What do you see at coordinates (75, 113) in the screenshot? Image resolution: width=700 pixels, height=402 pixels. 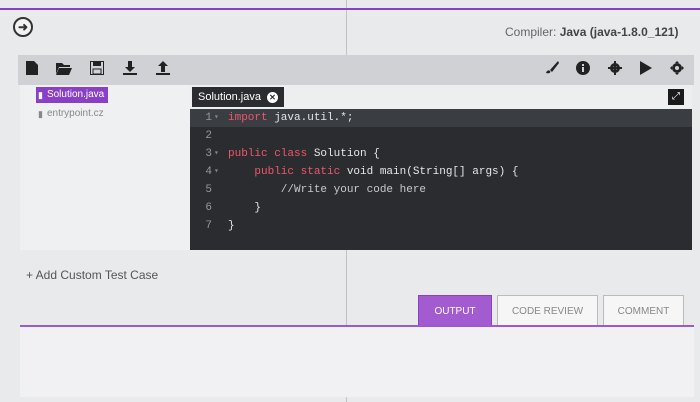 I see `file-name: entrypoint.cz` at bounding box center [75, 113].